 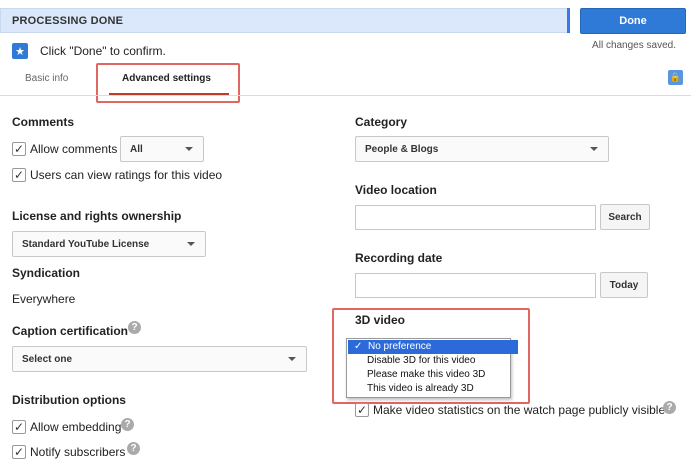 I want to click on saved-status: All changes saved., so click(x=634, y=45).